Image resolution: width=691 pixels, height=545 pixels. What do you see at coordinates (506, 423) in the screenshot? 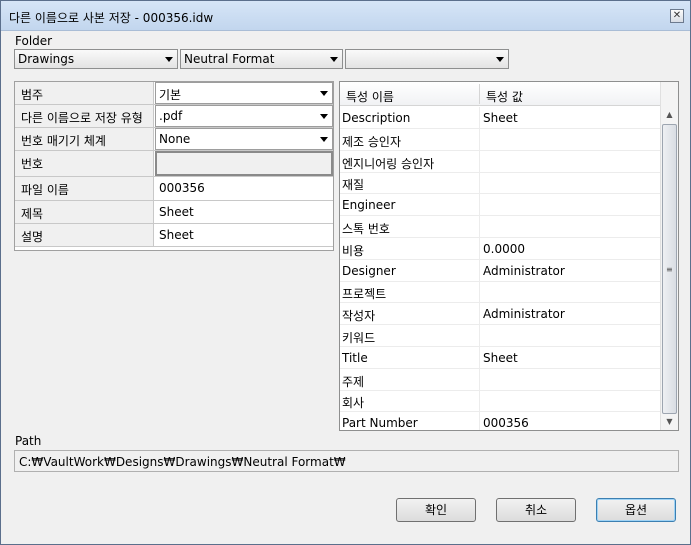
I see `property-value: 000356` at bounding box center [506, 423].